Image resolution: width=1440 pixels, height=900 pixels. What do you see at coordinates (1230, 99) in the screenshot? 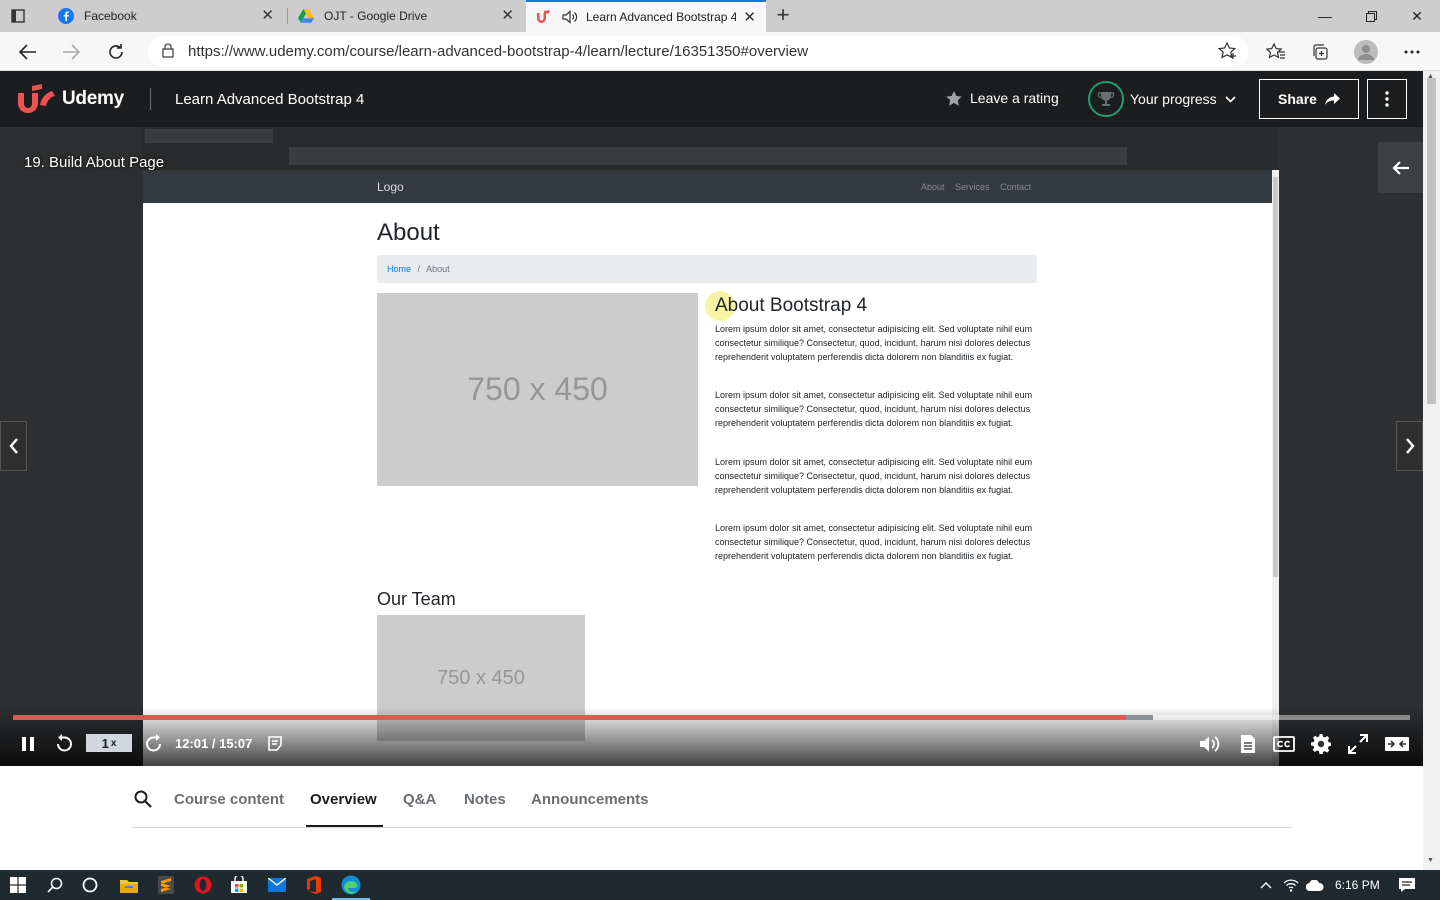
I see `chevron-down-icon` at bounding box center [1230, 99].